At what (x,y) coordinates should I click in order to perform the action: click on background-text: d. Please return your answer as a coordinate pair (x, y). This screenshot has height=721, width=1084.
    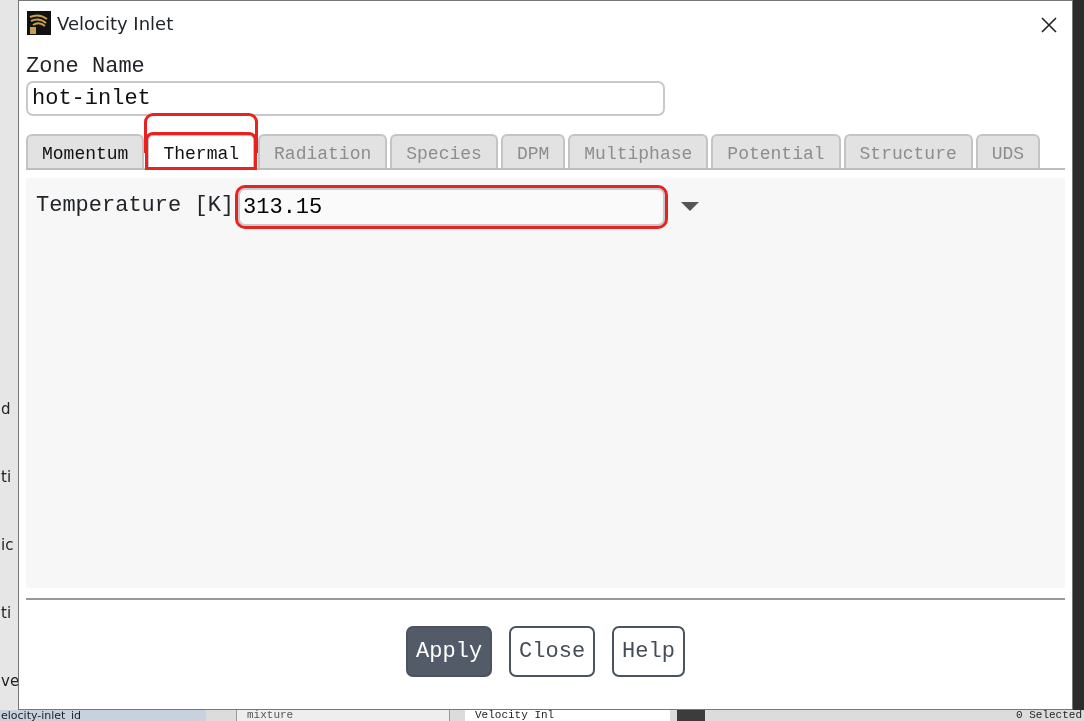
    Looking at the image, I should click on (6, 409).